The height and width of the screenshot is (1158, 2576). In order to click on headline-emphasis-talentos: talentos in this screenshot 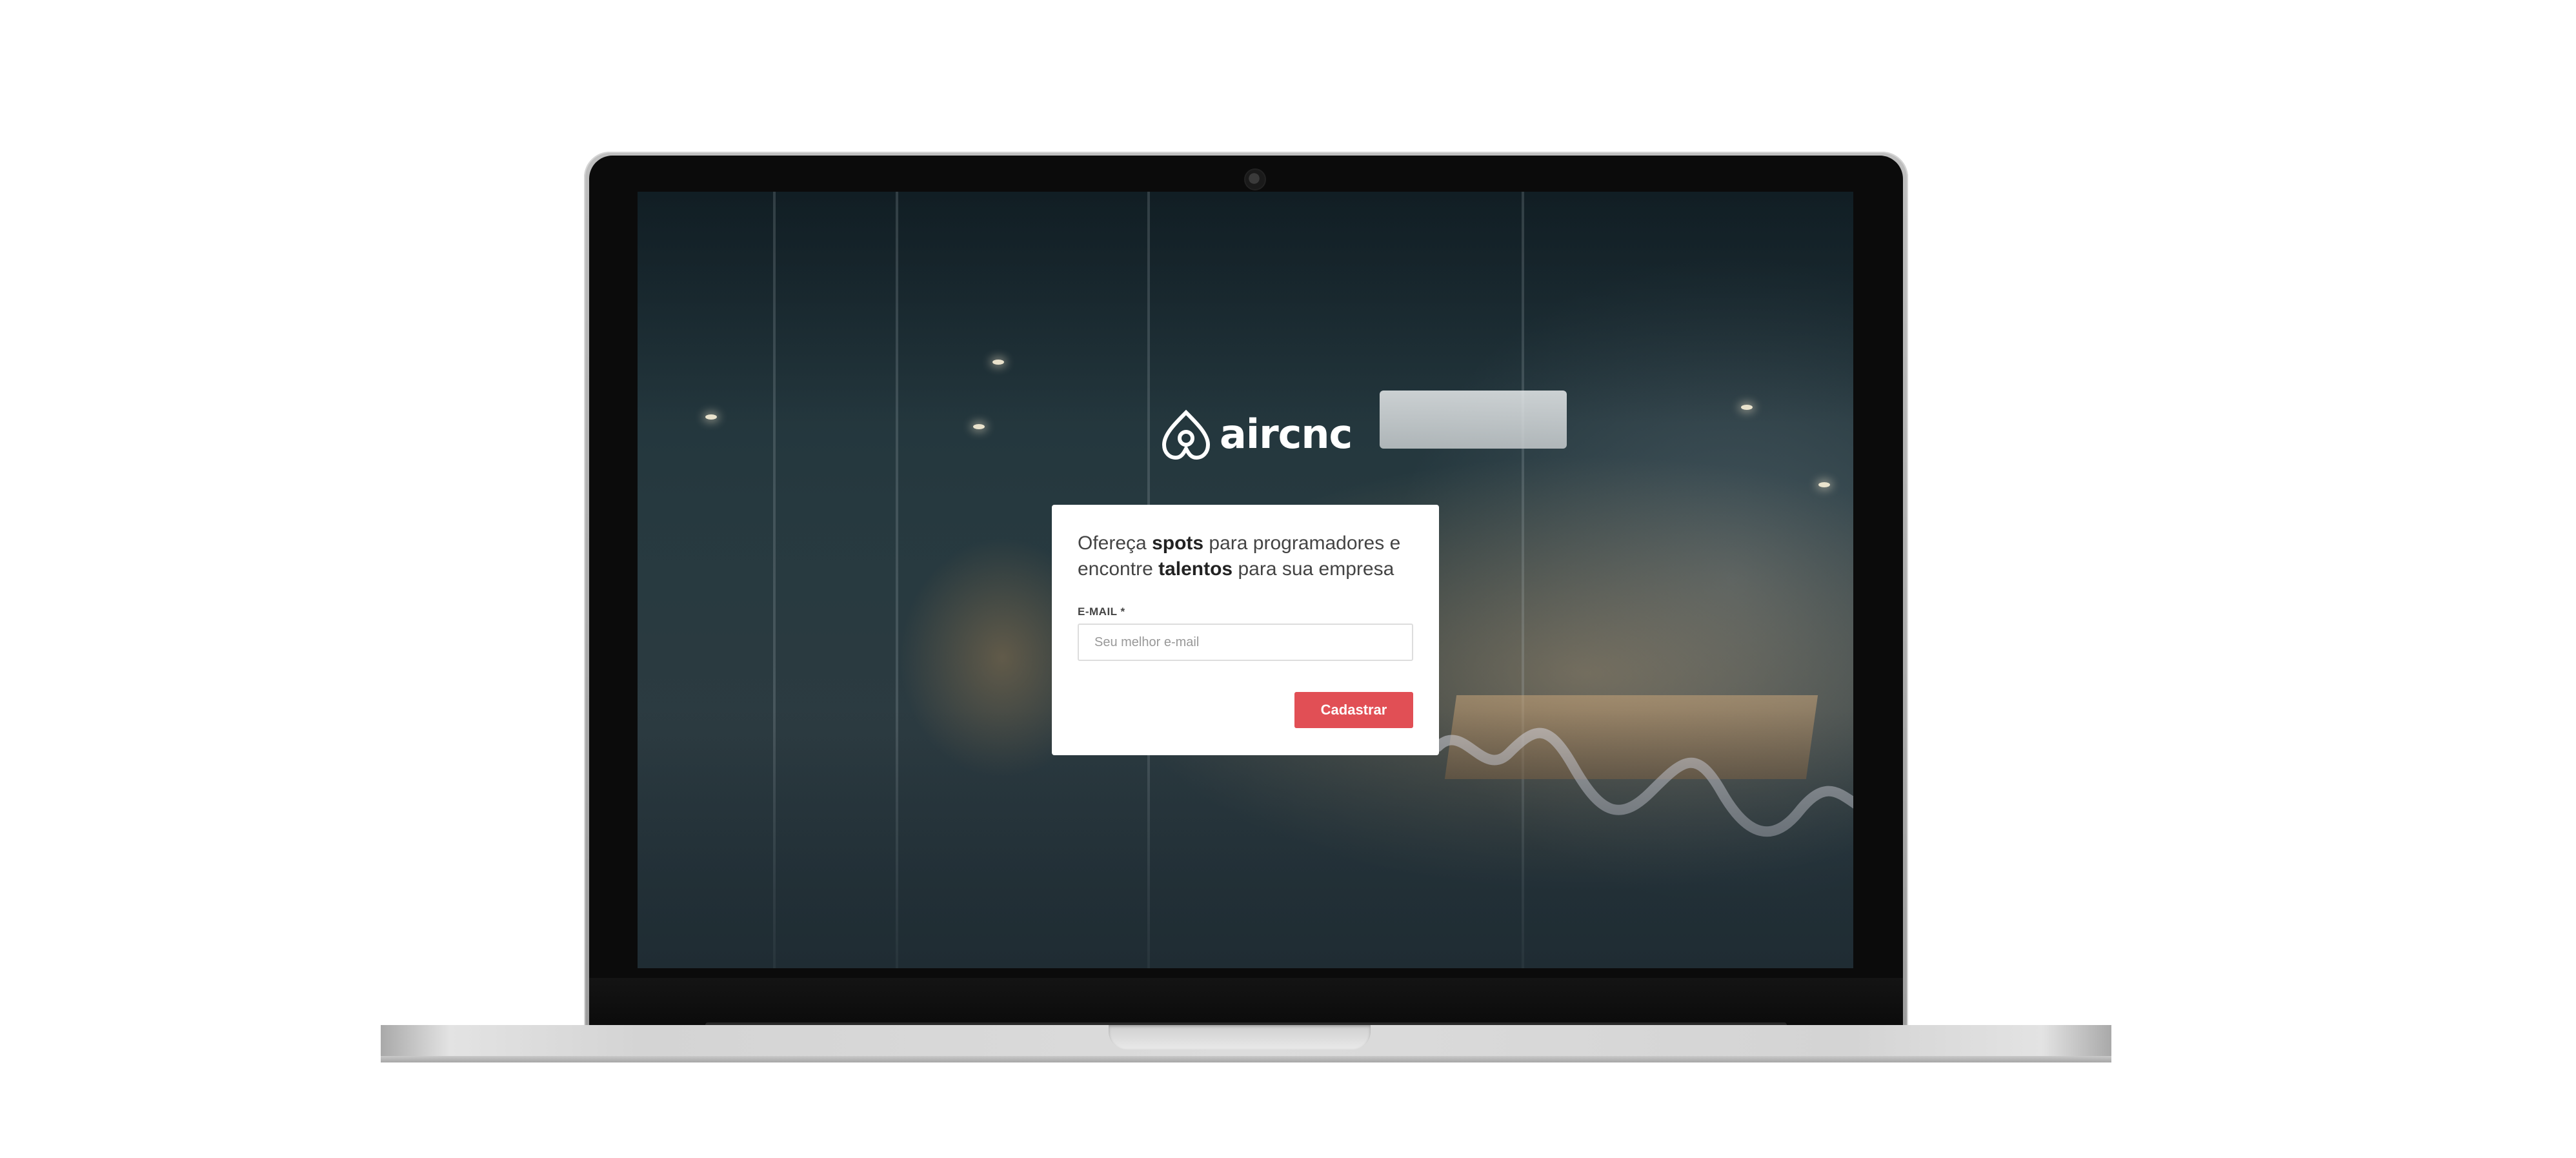, I will do `click(1195, 569)`.